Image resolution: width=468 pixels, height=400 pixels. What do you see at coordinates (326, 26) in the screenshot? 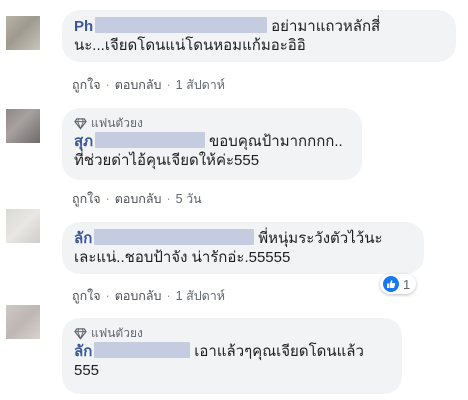
I see `comment-text: อย่ามาแถวหลักสี่` at bounding box center [326, 26].